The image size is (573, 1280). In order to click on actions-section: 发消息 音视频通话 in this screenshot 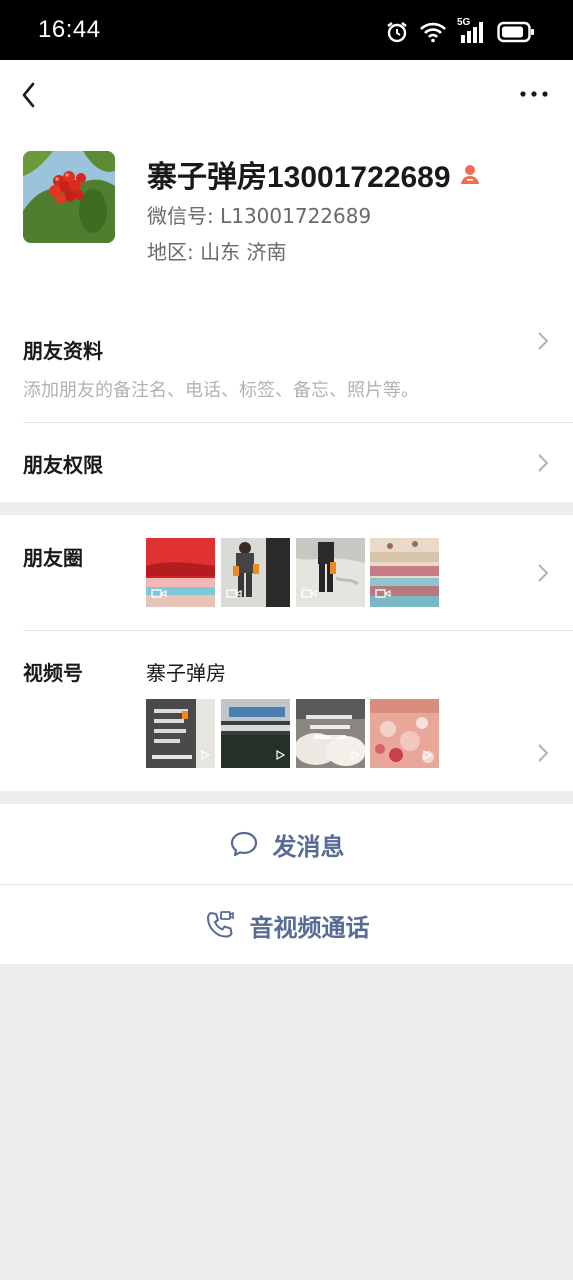, I will do `click(286, 884)`.